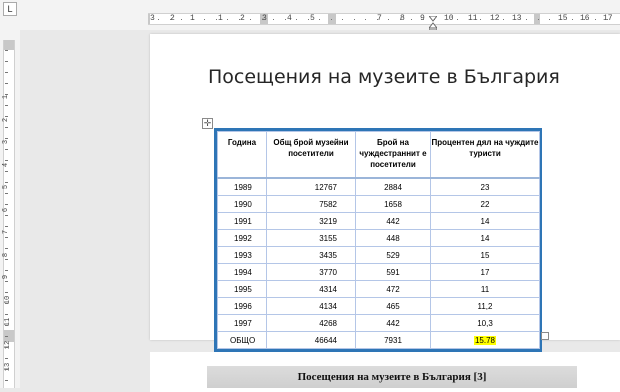 This screenshot has width=620, height=392. What do you see at coordinates (393, 340) in the screenshot?
I see `table-cell: 7931` at bounding box center [393, 340].